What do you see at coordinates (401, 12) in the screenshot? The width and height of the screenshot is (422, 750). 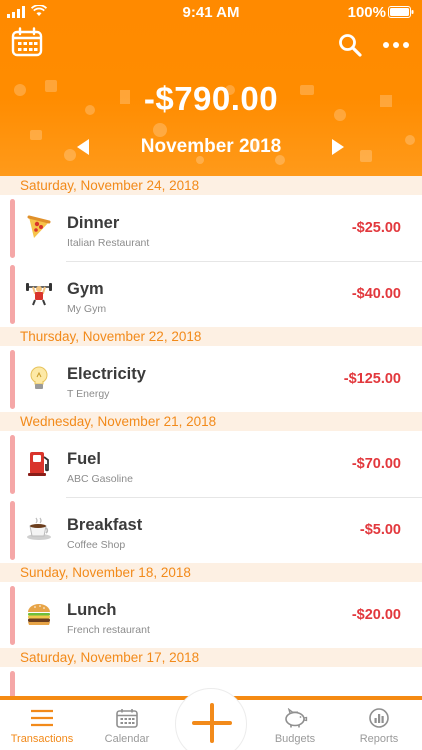 I see `battery-icon` at bounding box center [401, 12].